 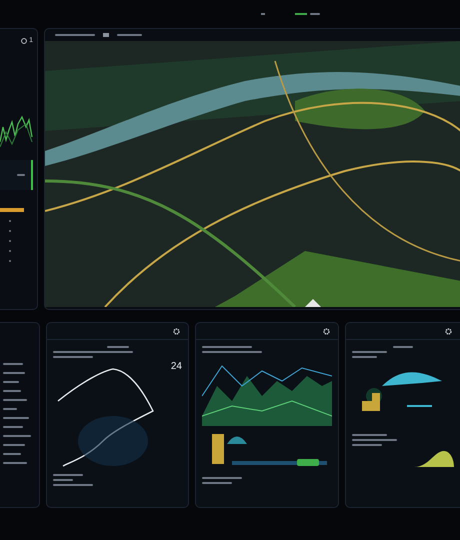 What do you see at coordinates (24, 41) in the screenshot?
I see `clock-icon` at bounding box center [24, 41].